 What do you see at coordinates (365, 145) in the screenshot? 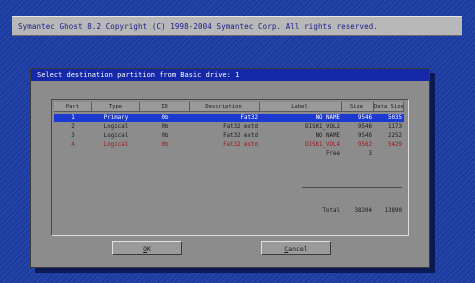
I see `cell-size: 9562` at bounding box center [365, 145].